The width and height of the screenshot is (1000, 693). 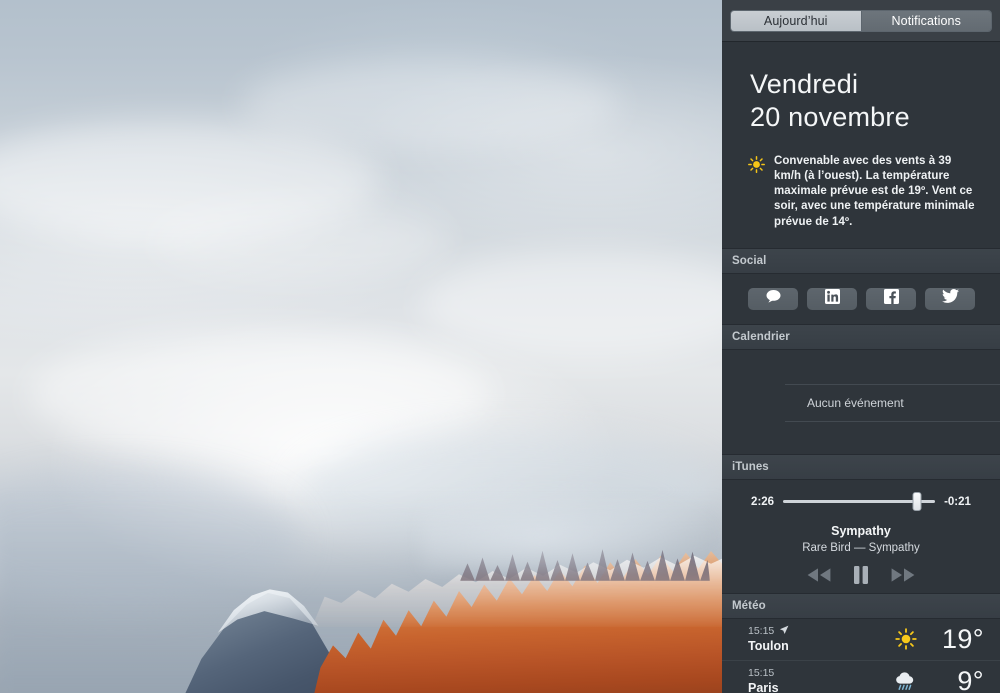 I want to click on pause-button, so click(x=861, y=575).